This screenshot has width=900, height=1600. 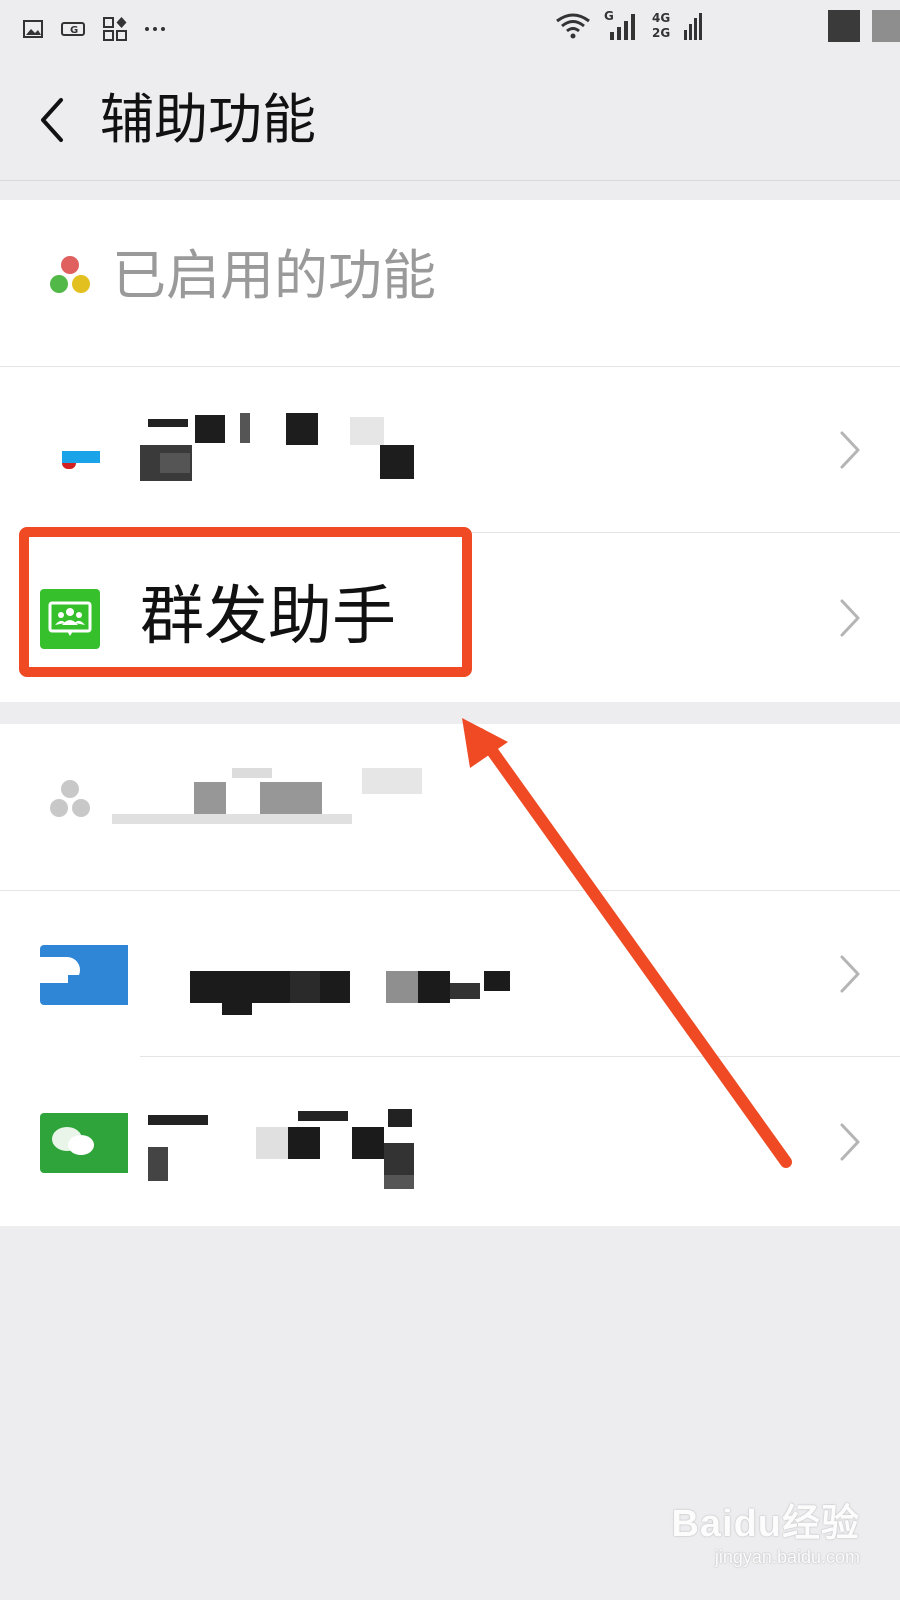 I want to click on watermark-logo: Baidu经验, so click(x=765, y=1524).